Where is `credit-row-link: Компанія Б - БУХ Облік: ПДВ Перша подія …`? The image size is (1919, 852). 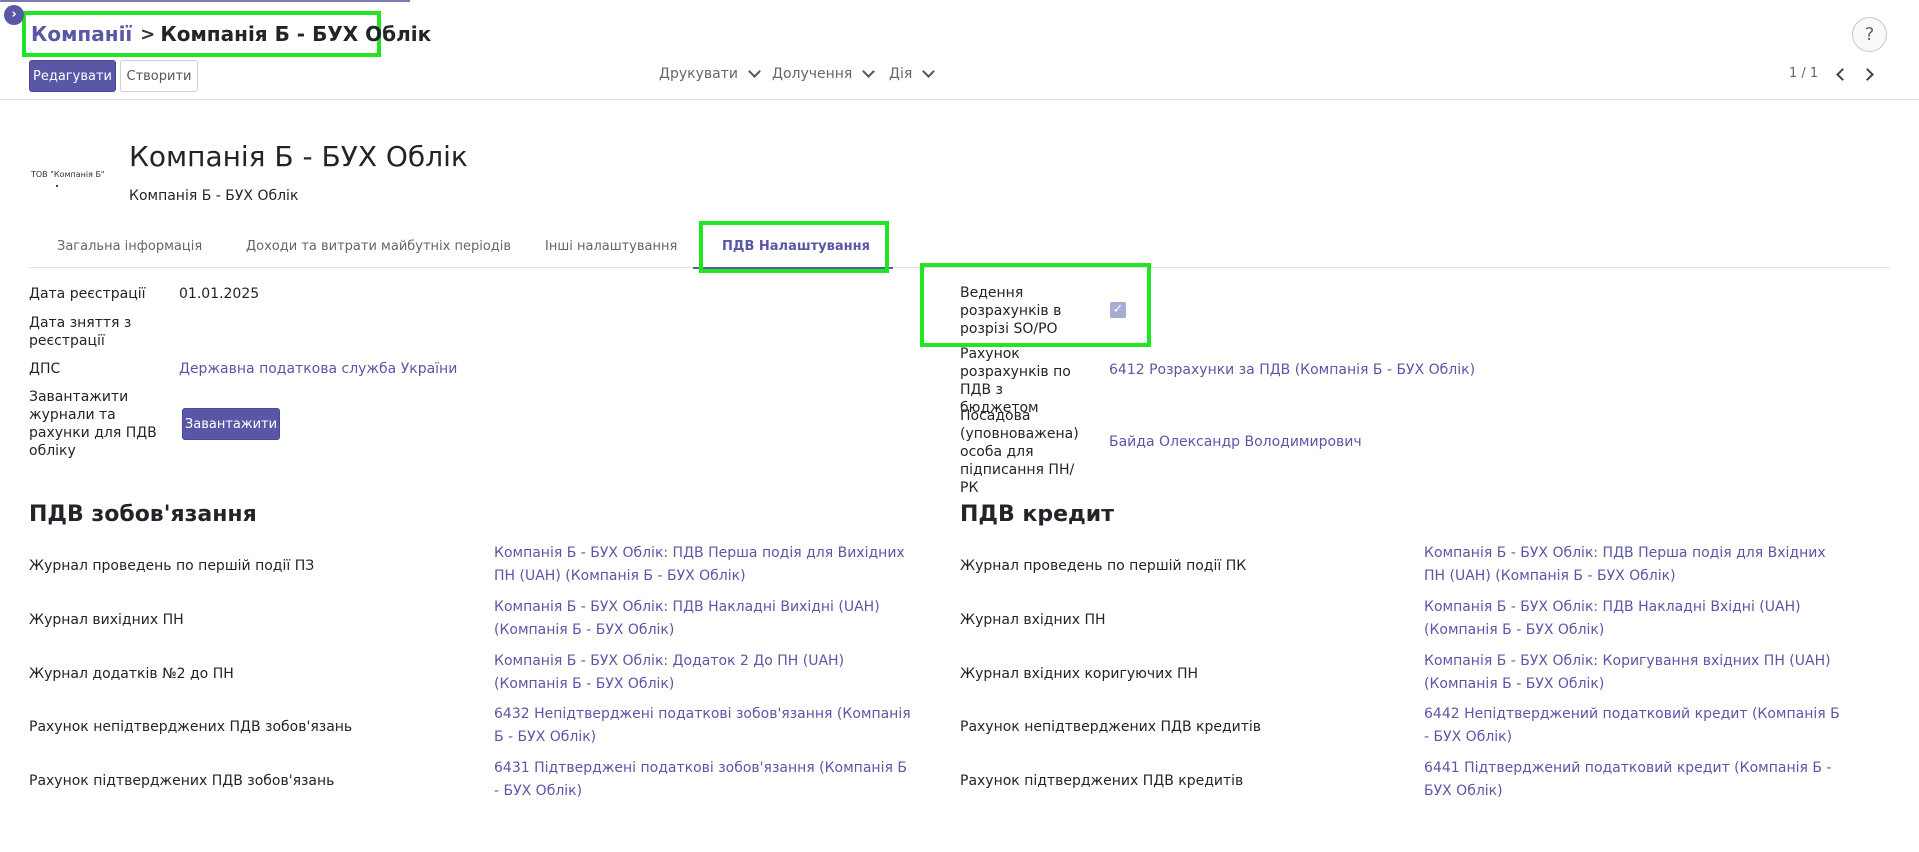 credit-row-link: Компанія Б - БУХ Облік: ПДВ Перша подія … is located at coordinates (1634, 565).